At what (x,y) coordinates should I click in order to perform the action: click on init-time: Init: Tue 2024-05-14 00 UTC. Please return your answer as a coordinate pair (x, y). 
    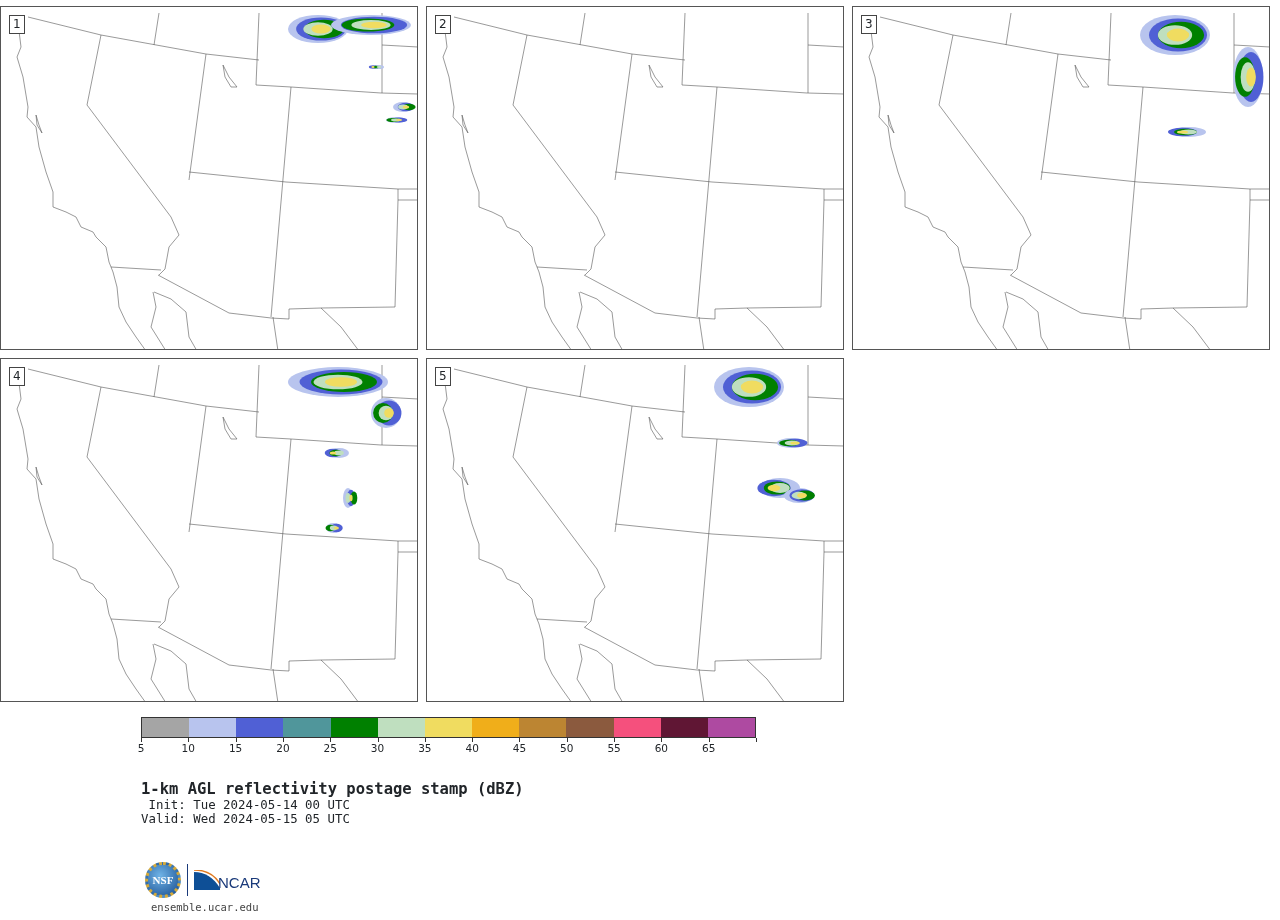
    Looking at the image, I should click on (249, 805).